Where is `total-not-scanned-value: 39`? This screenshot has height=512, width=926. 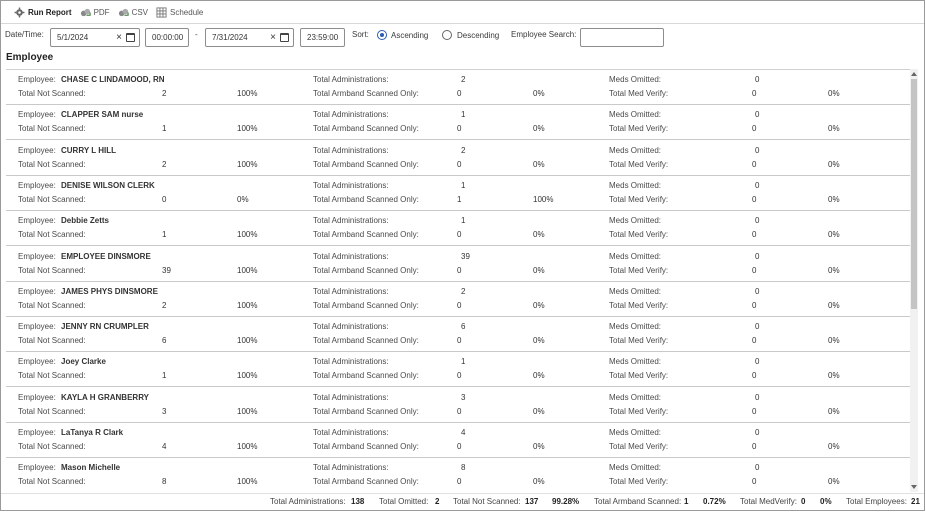 total-not-scanned-value: 39 is located at coordinates (166, 270).